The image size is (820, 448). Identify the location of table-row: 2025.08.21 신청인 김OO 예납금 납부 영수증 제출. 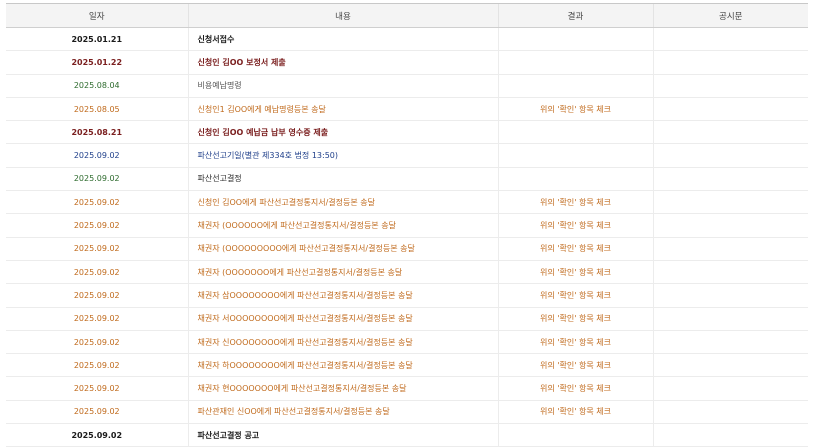
(407, 132).